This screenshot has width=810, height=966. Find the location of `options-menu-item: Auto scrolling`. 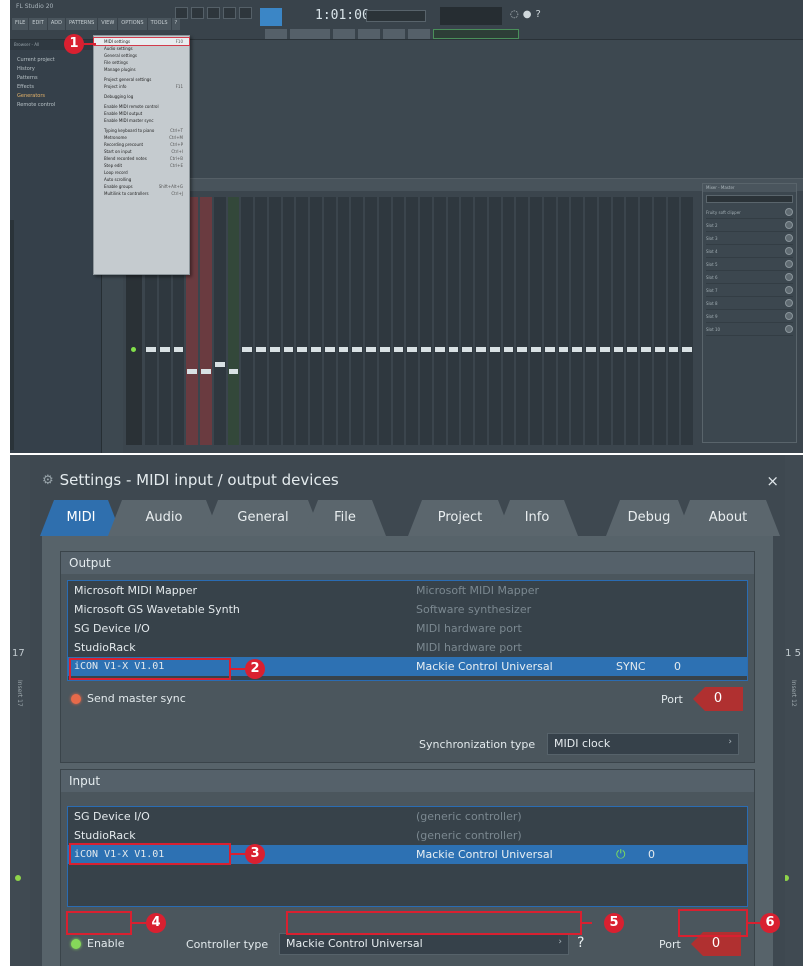

options-menu-item: Auto scrolling is located at coordinates (141, 179).